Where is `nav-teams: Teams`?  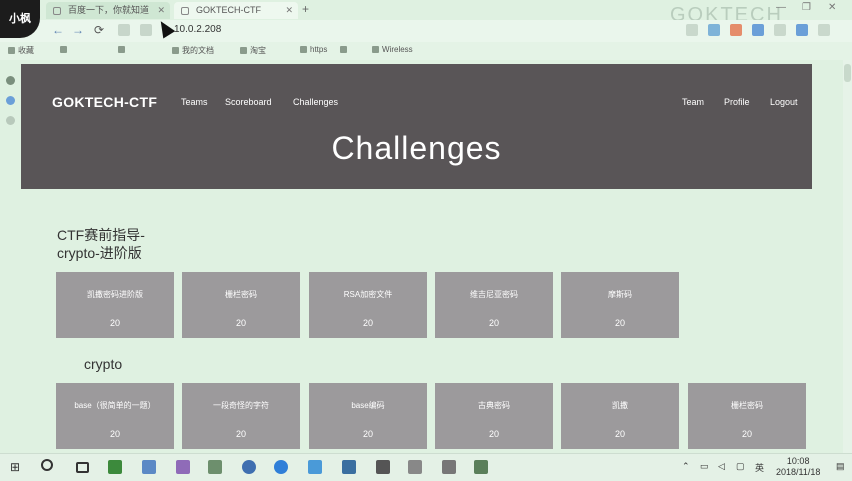 nav-teams: Teams is located at coordinates (194, 102).